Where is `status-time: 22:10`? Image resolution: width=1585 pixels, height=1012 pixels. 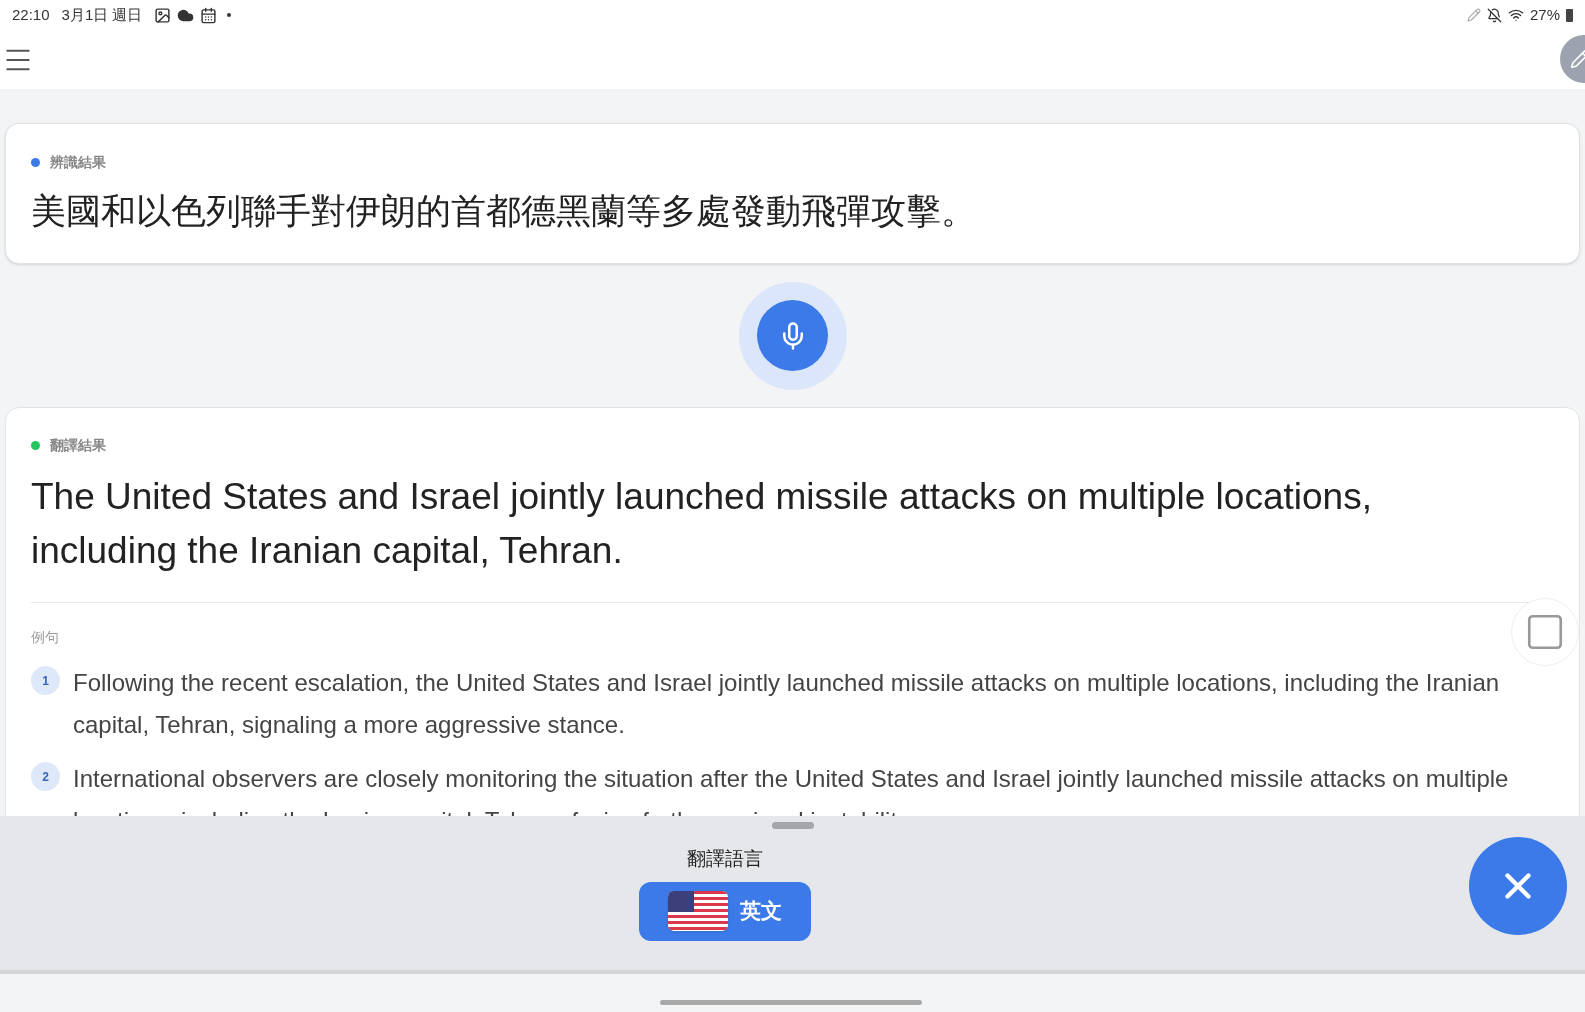
status-time: 22:10 is located at coordinates (31, 14).